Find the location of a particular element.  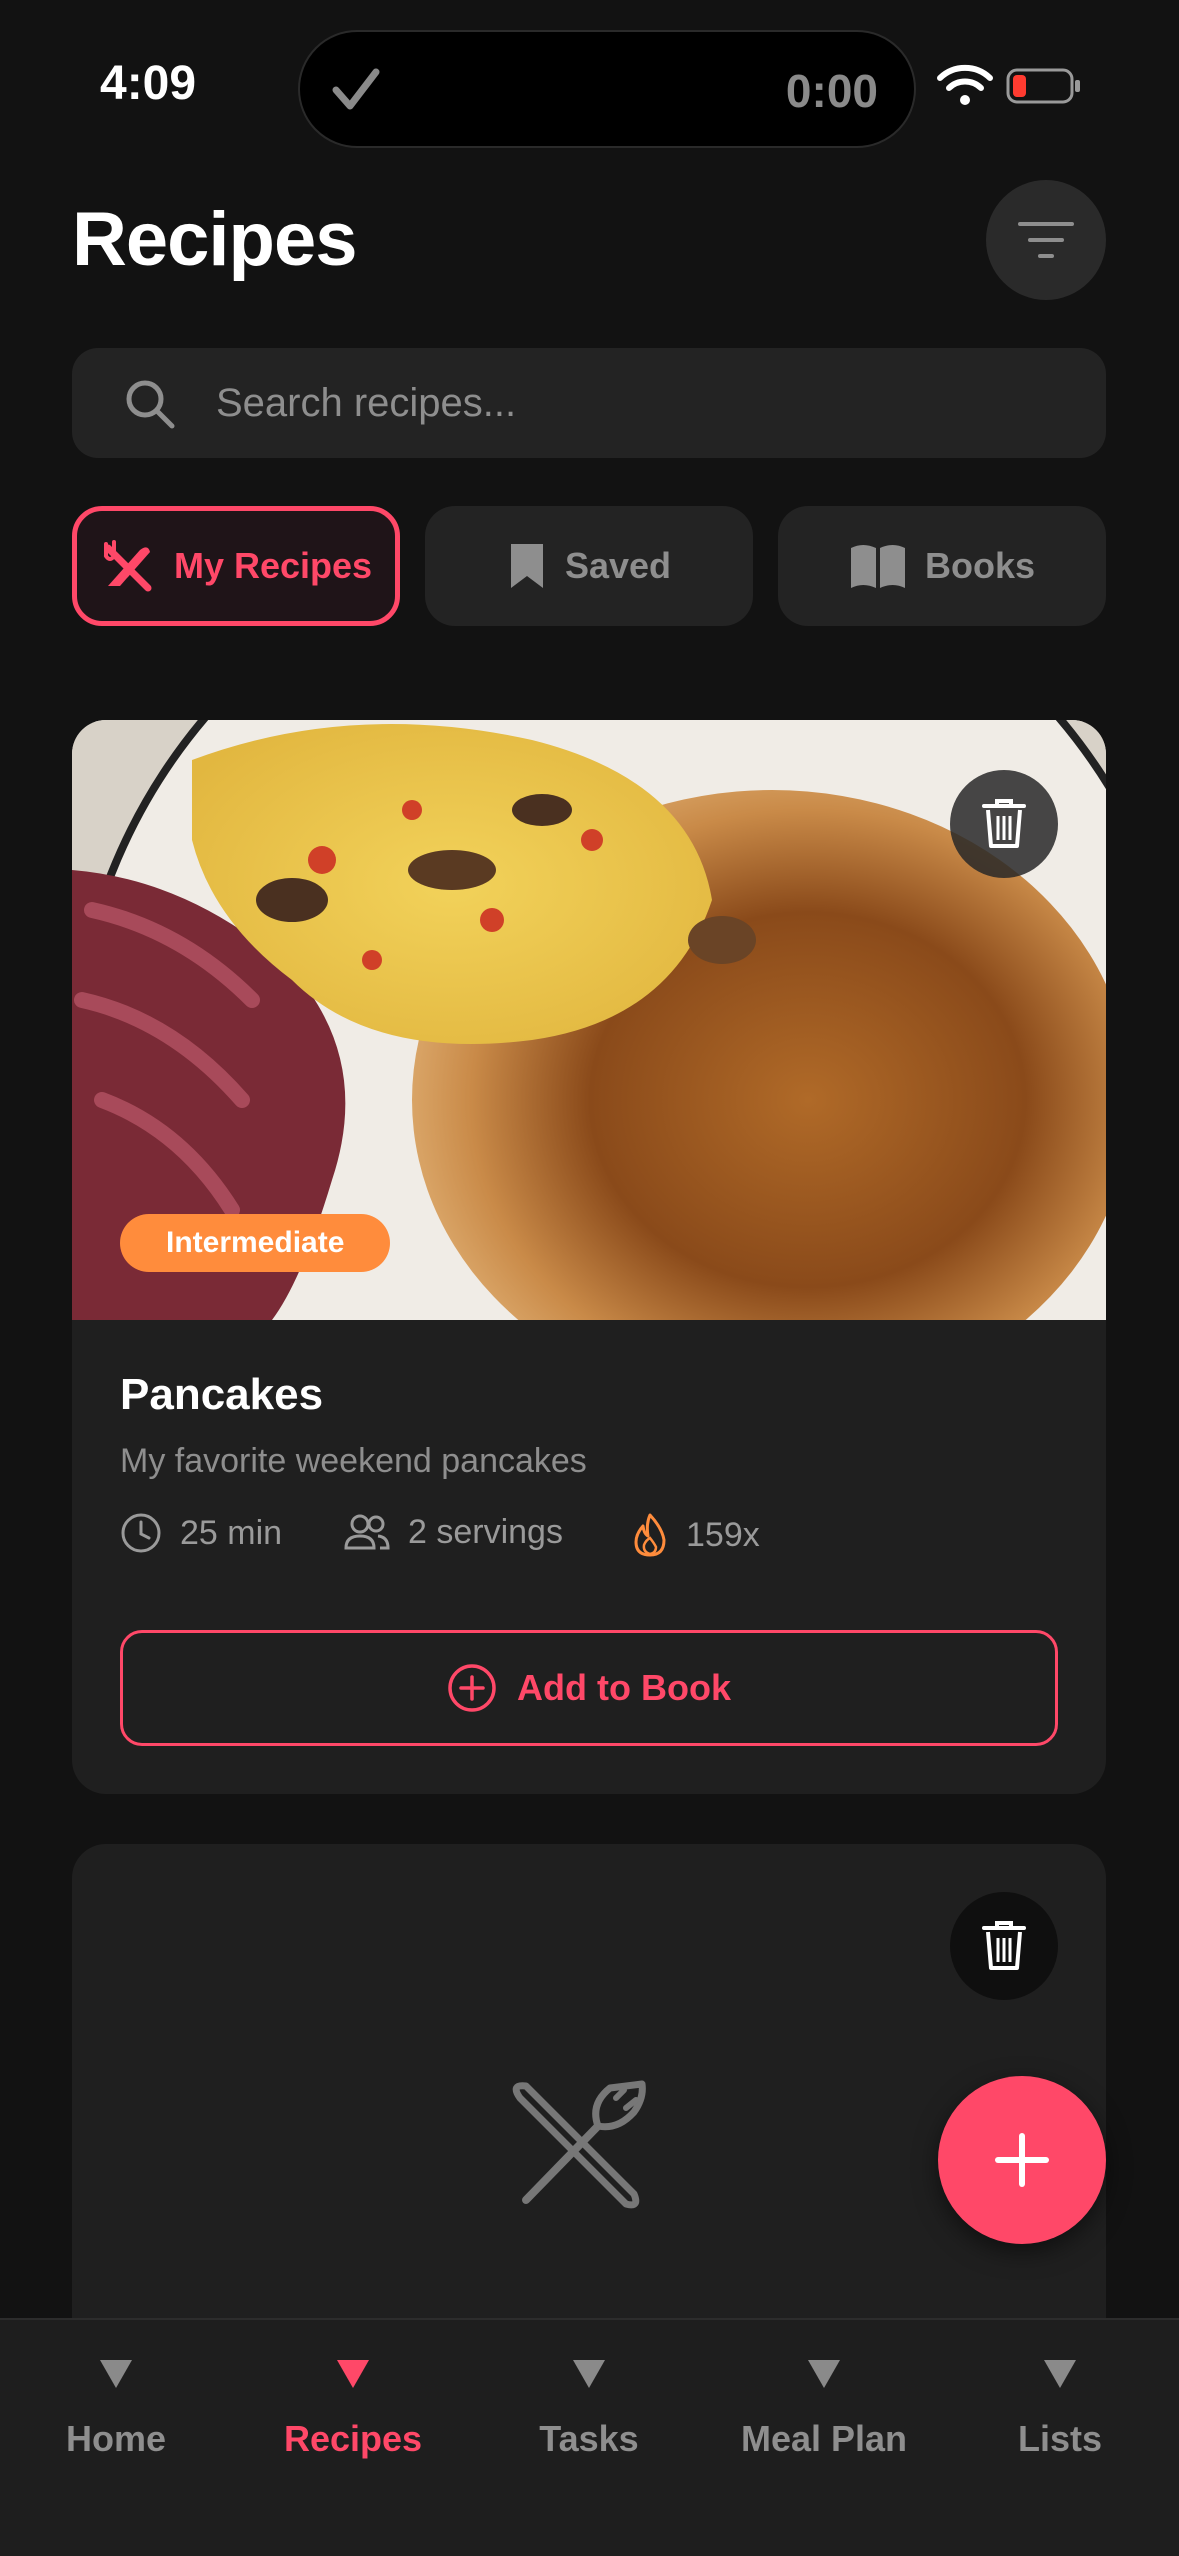

tab-label: Books is located at coordinates (980, 565).